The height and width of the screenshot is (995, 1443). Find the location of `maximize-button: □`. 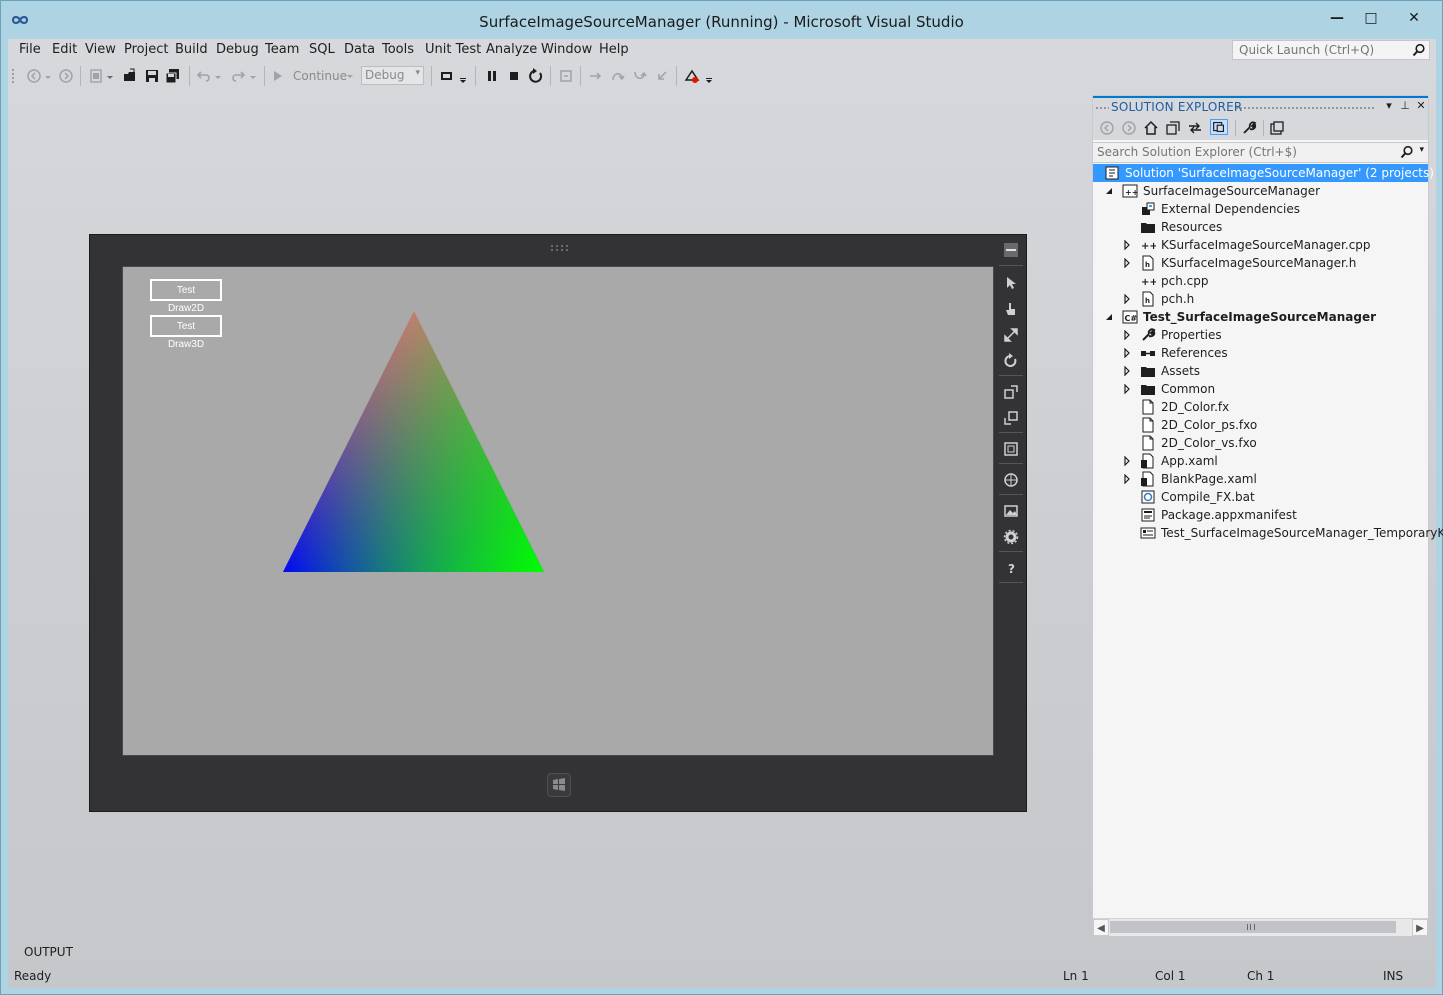

maximize-button: □ is located at coordinates (1371, 18).